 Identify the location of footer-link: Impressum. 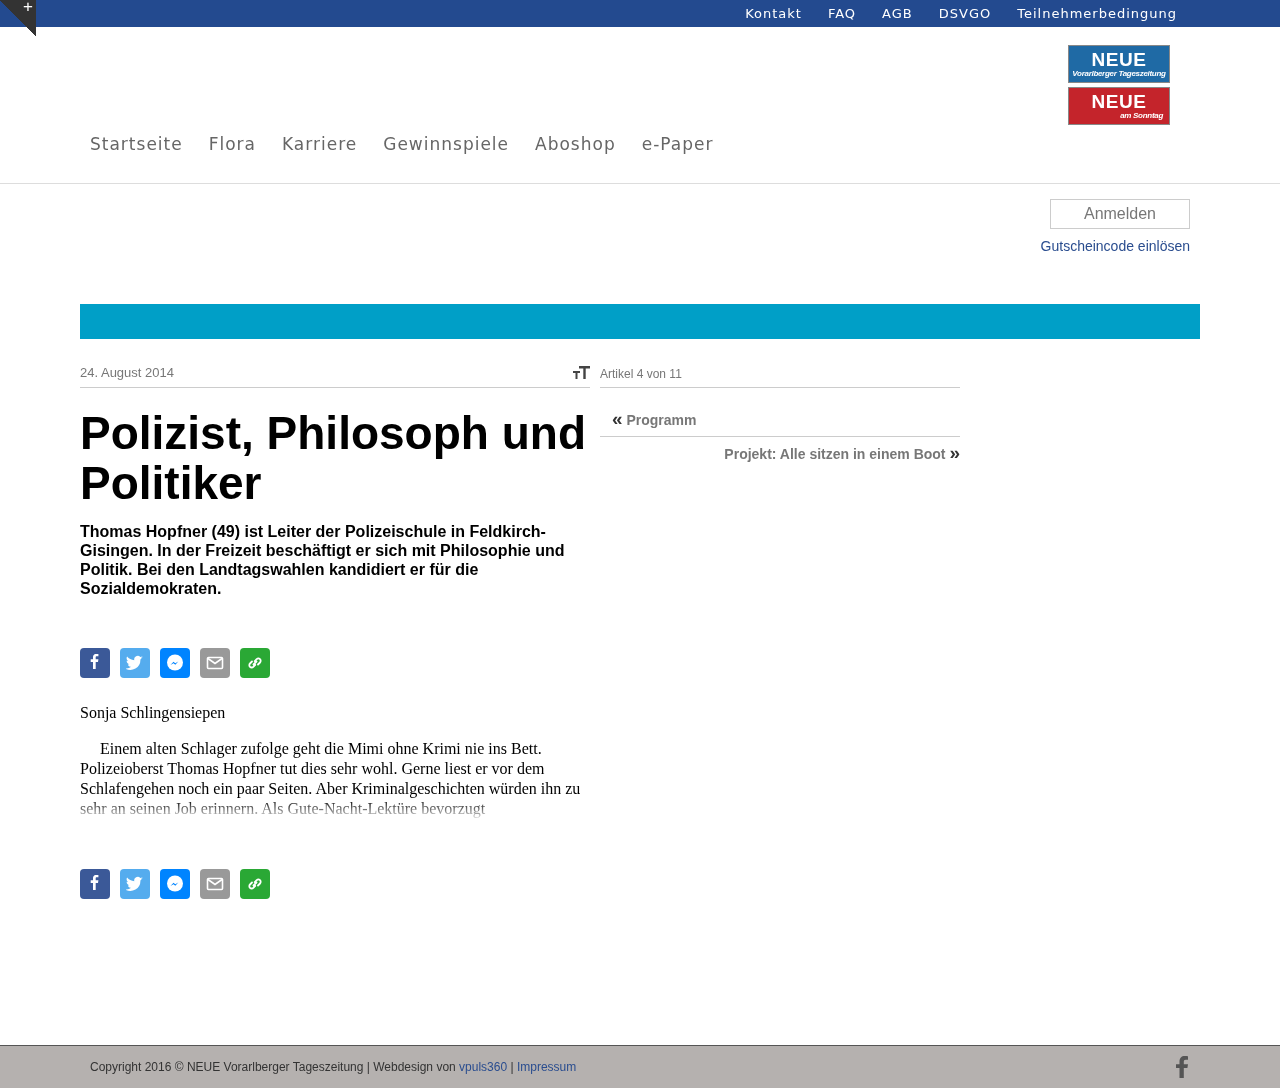
(546, 1067).